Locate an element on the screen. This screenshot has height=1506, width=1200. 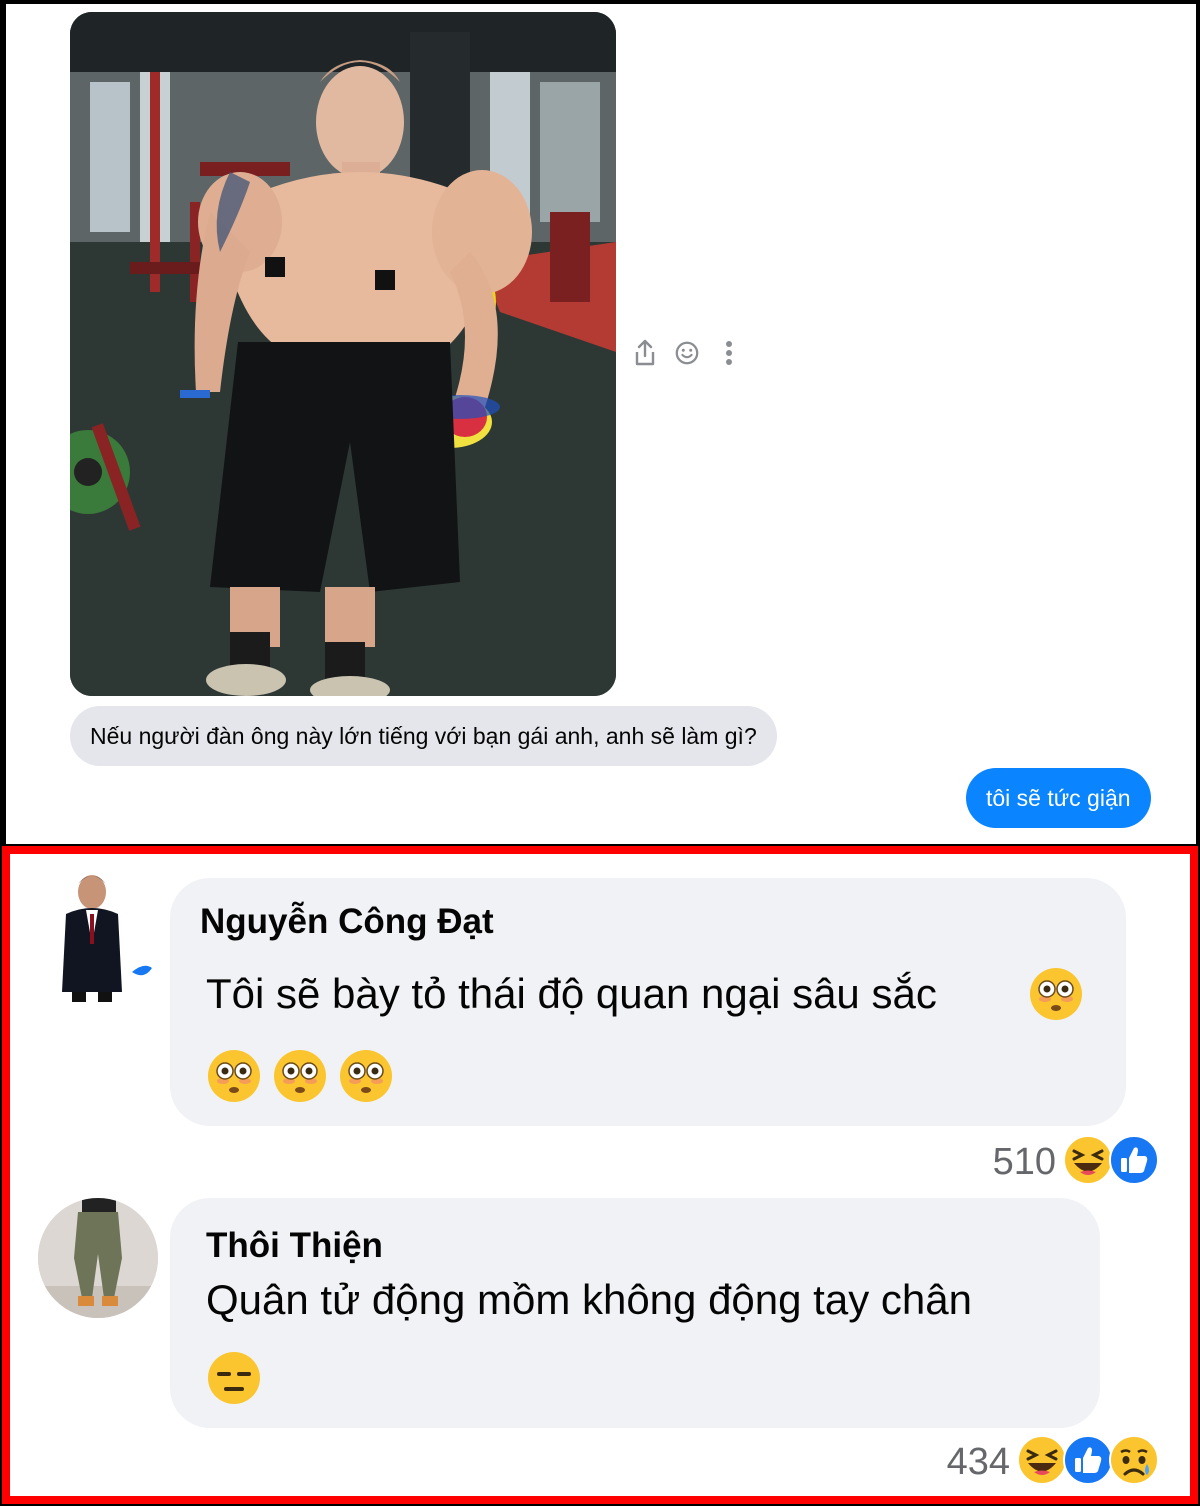
reaction-summary: 510 is located at coordinates (1076, 1162).